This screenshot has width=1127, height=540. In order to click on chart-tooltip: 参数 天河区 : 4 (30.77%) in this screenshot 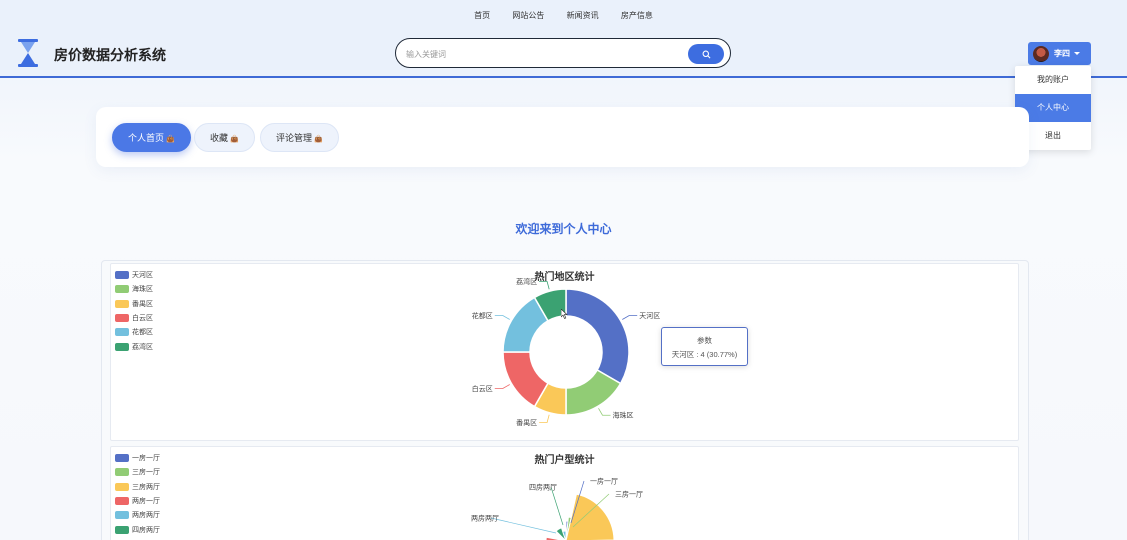, I will do `click(704, 346)`.